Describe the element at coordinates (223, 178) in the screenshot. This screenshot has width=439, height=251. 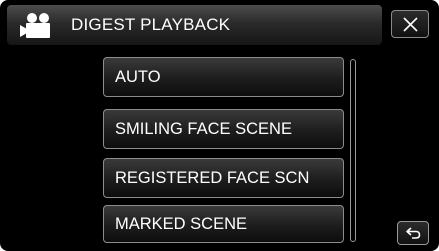
I see `menu-item-registered-face-scn: REGISTERED FACE SCN` at that location.